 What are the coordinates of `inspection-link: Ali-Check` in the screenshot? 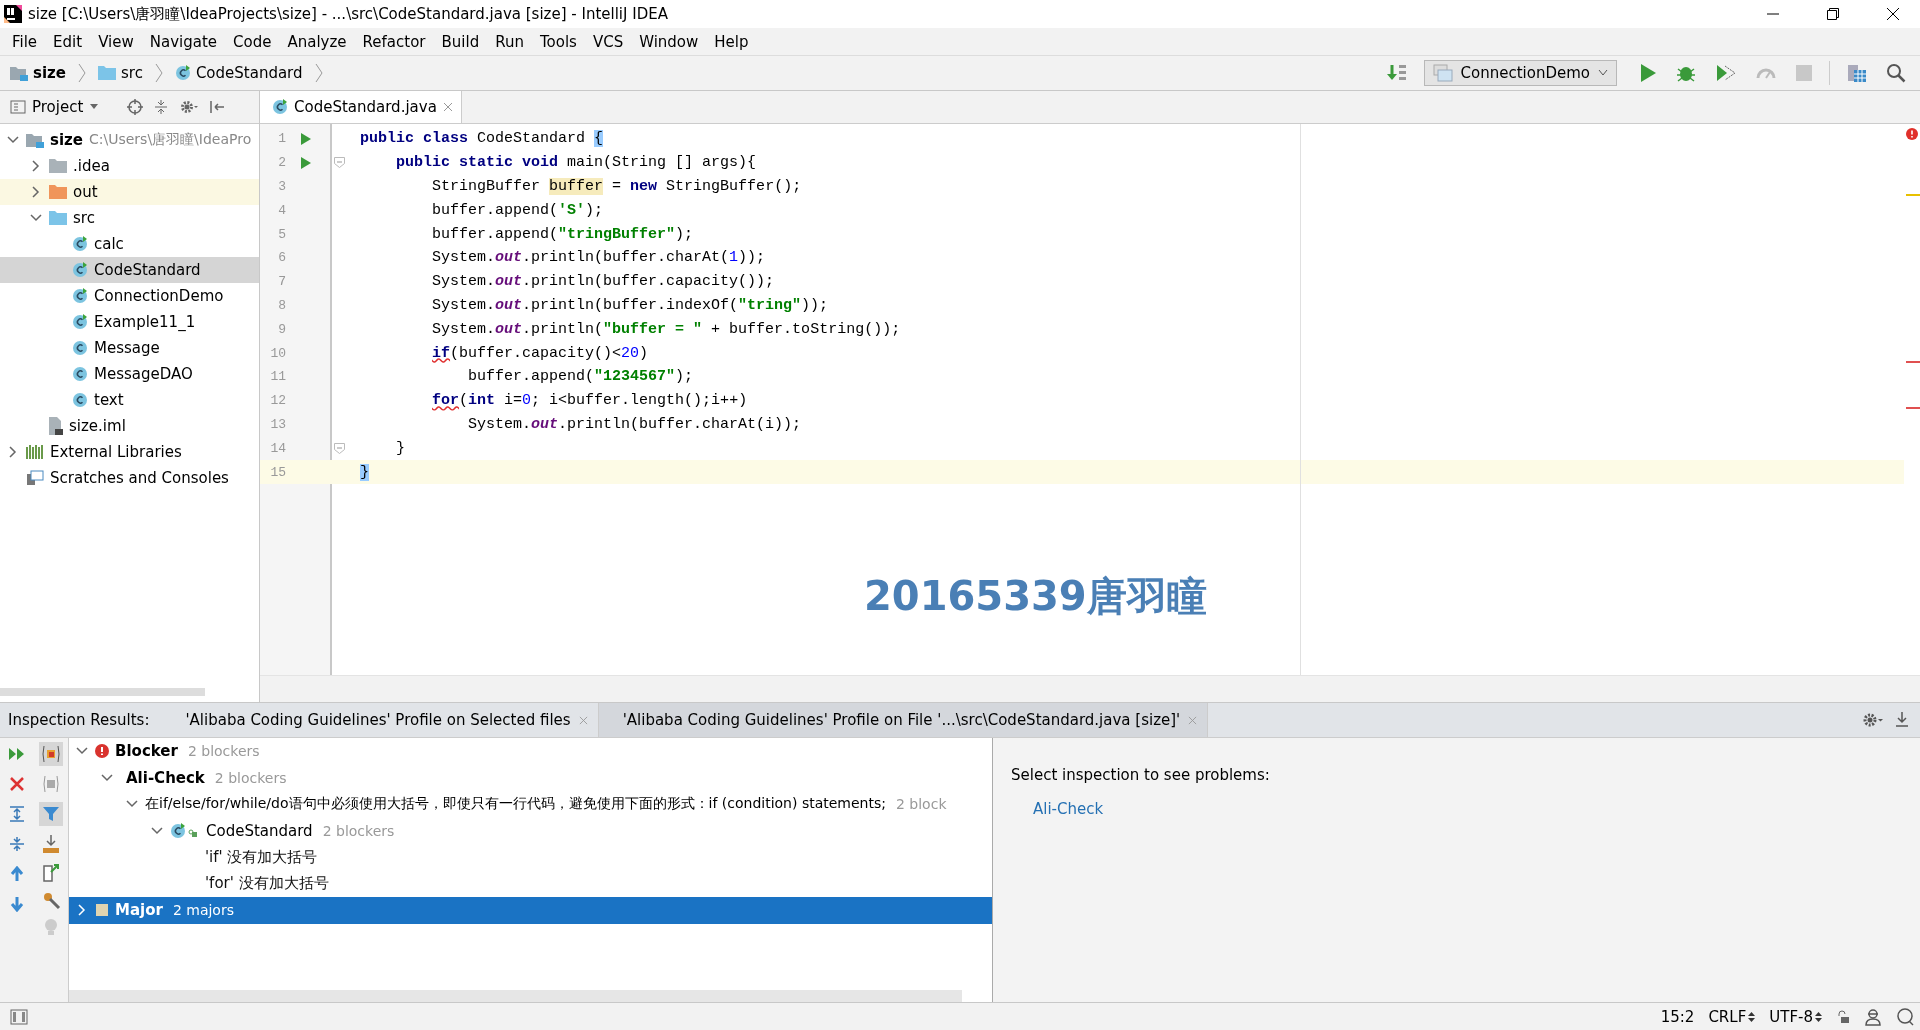 It's located at (1068, 809).